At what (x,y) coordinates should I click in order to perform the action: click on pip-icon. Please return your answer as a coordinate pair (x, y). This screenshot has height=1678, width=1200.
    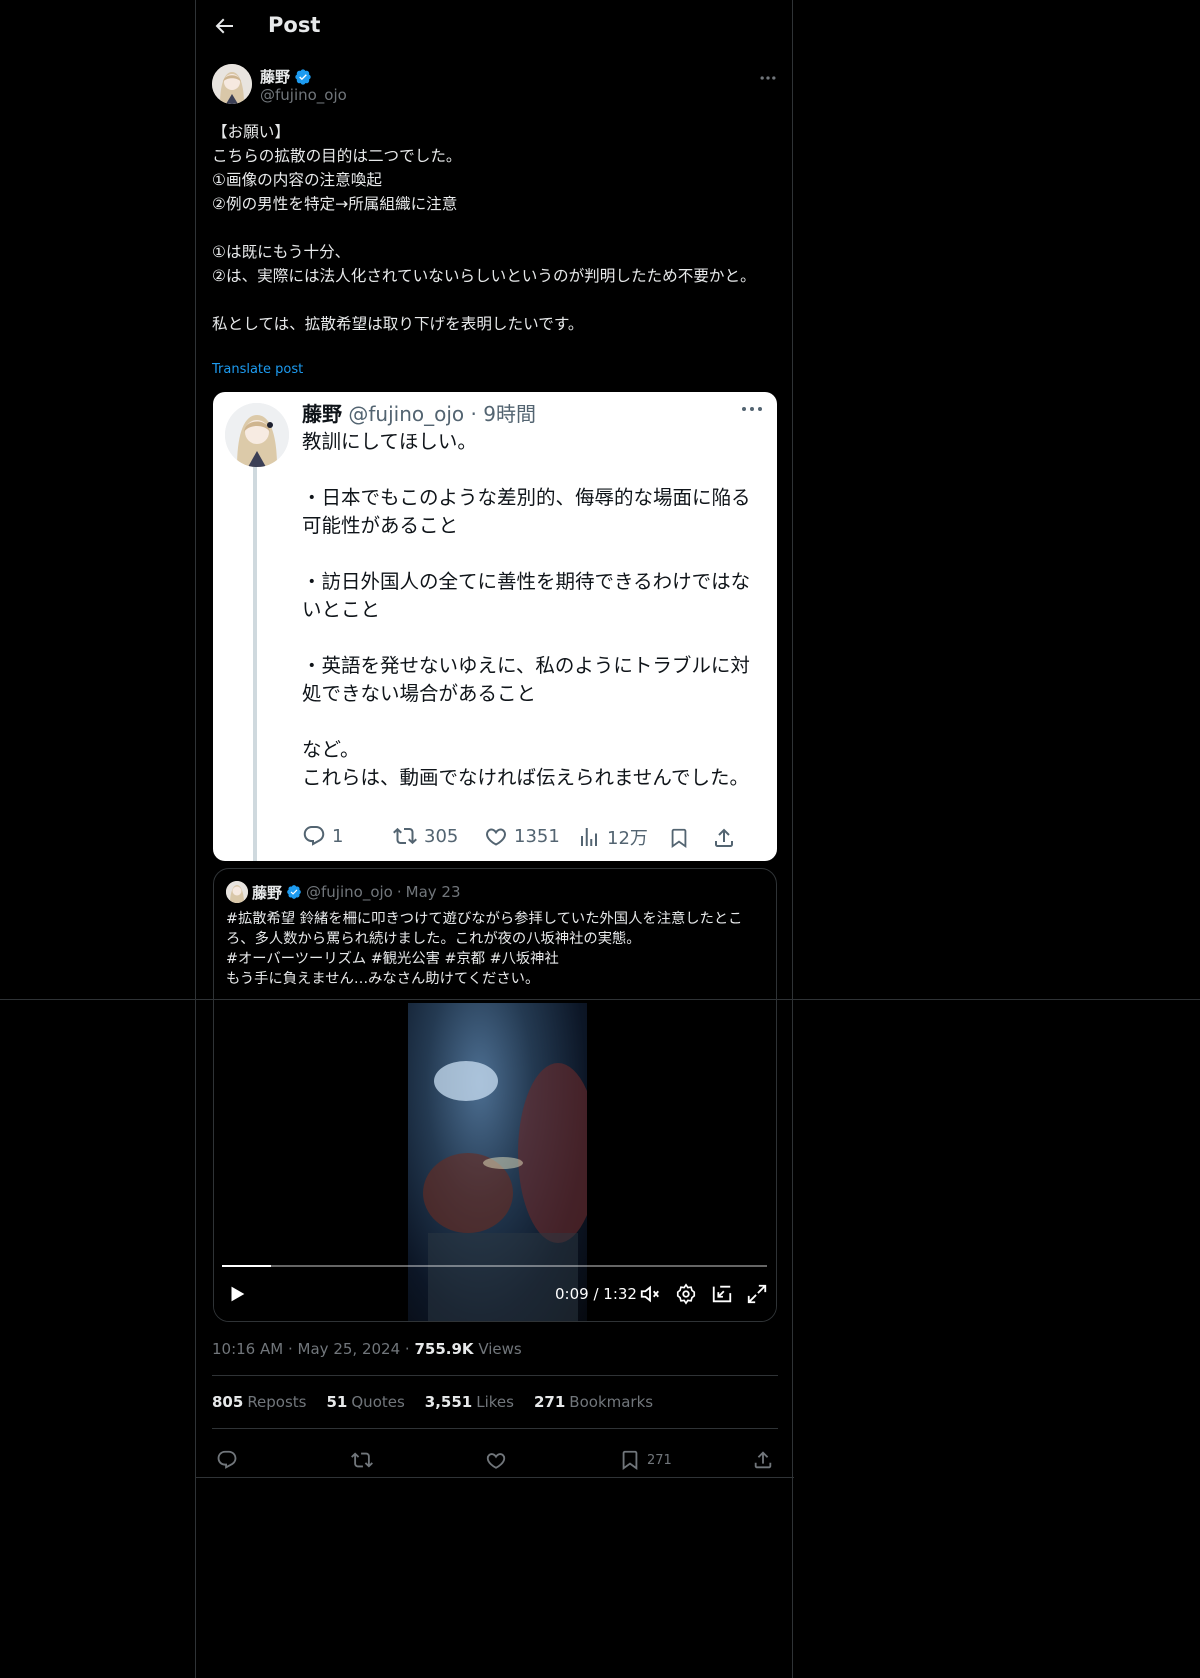
    Looking at the image, I should click on (722, 1294).